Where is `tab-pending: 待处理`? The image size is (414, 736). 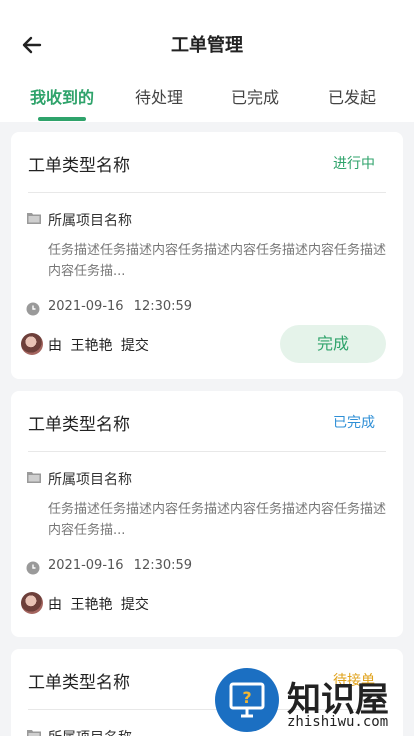 tab-pending: 待处理 is located at coordinates (159, 96).